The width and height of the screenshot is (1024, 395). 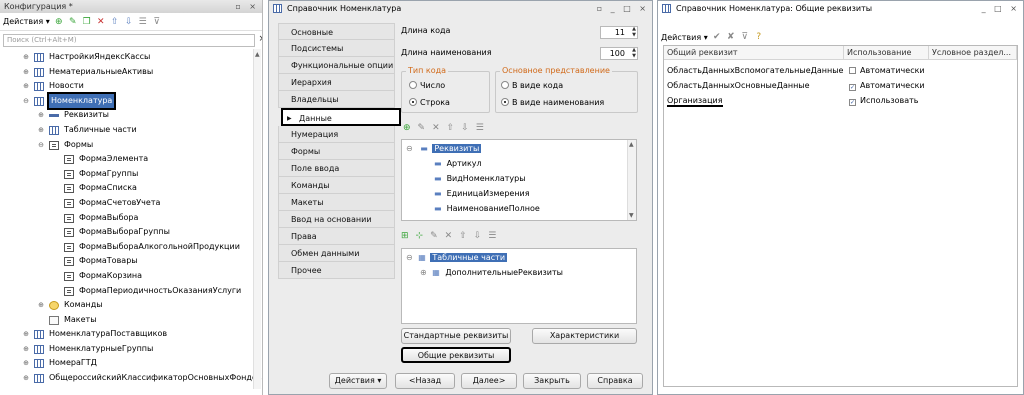 What do you see at coordinates (619, 32) in the screenshot?
I see `code-length-field: 11 ▲ ▼` at bounding box center [619, 32].